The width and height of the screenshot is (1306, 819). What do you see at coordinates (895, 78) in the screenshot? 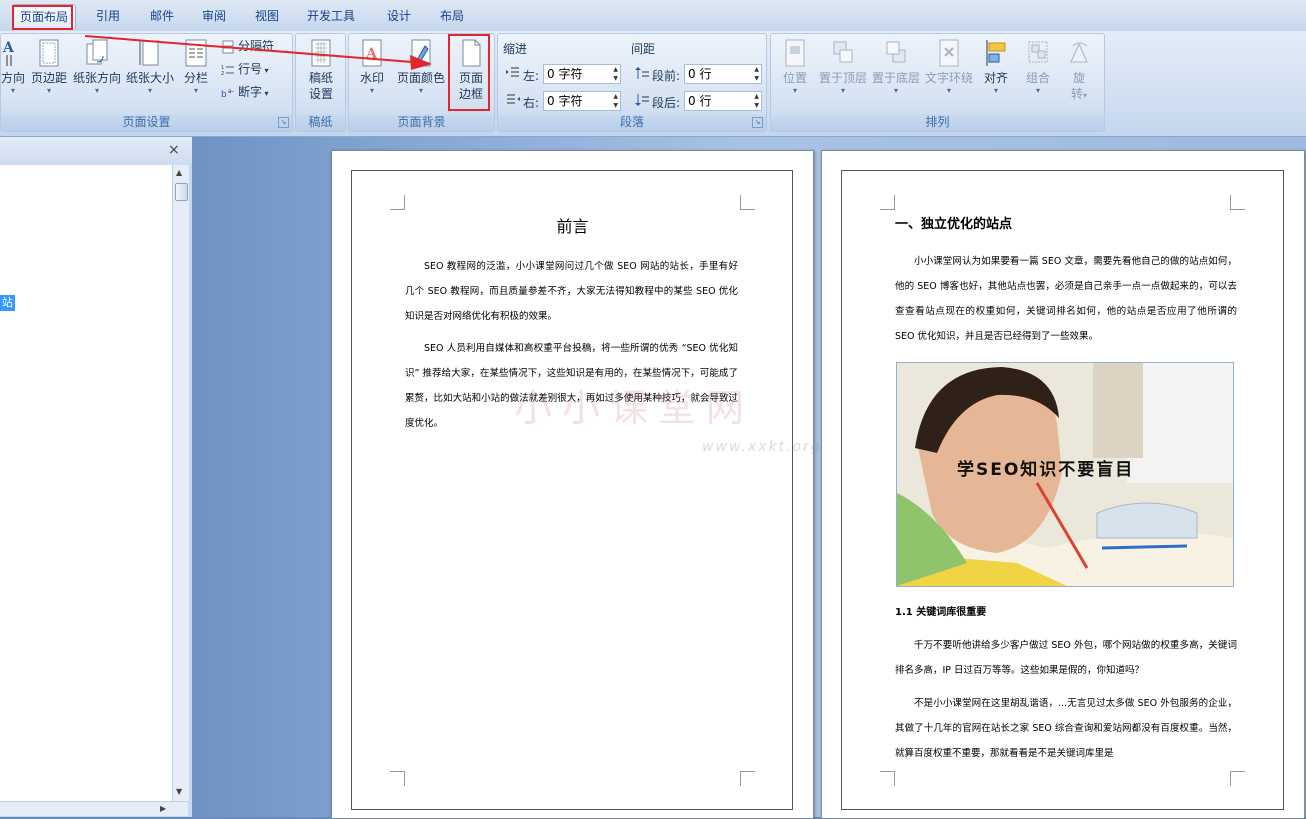
I see `send-to-back-label: 置于底层` at bounding box center [895, 78].